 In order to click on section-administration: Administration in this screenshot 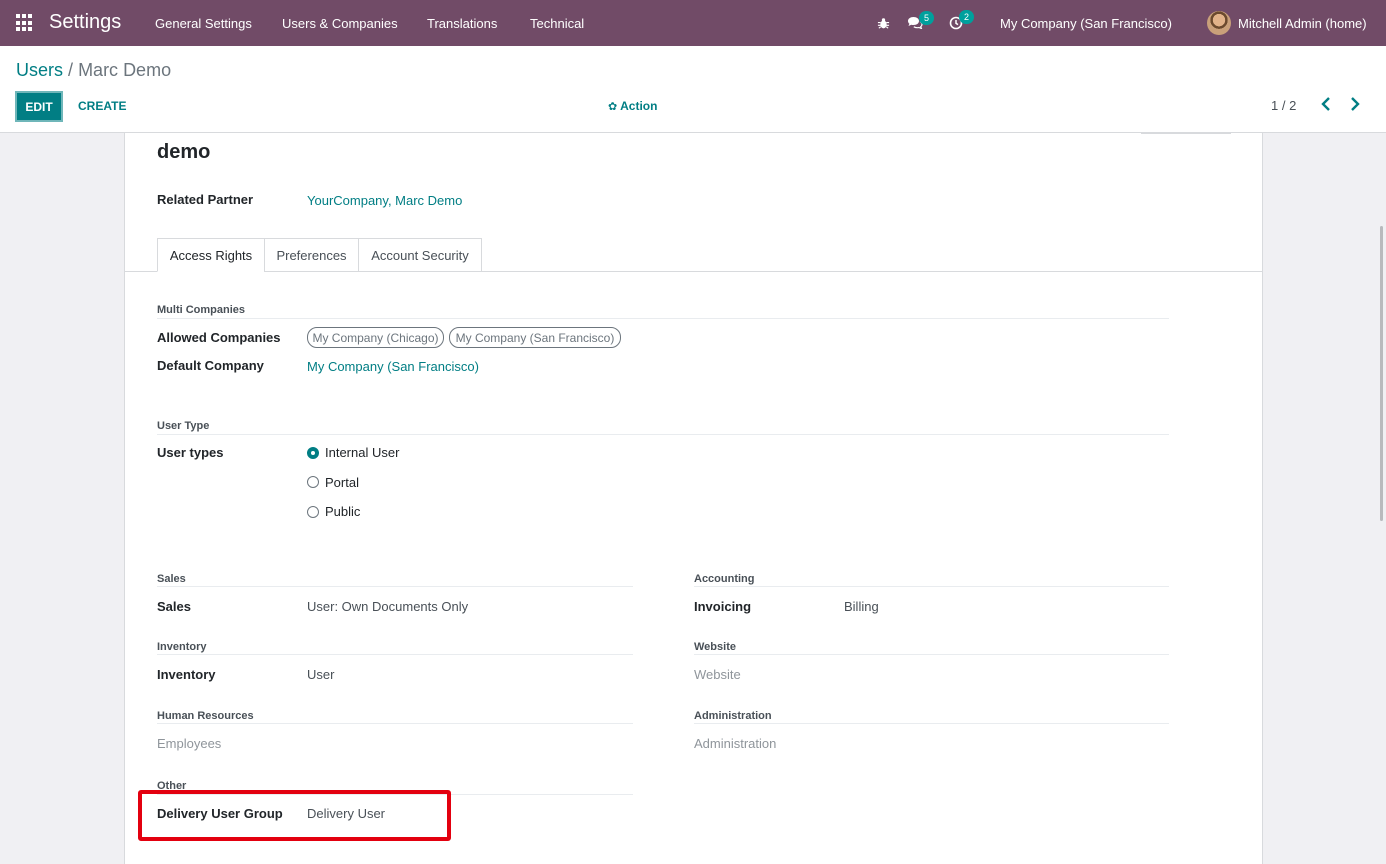, I will do `click(733, 716)`.